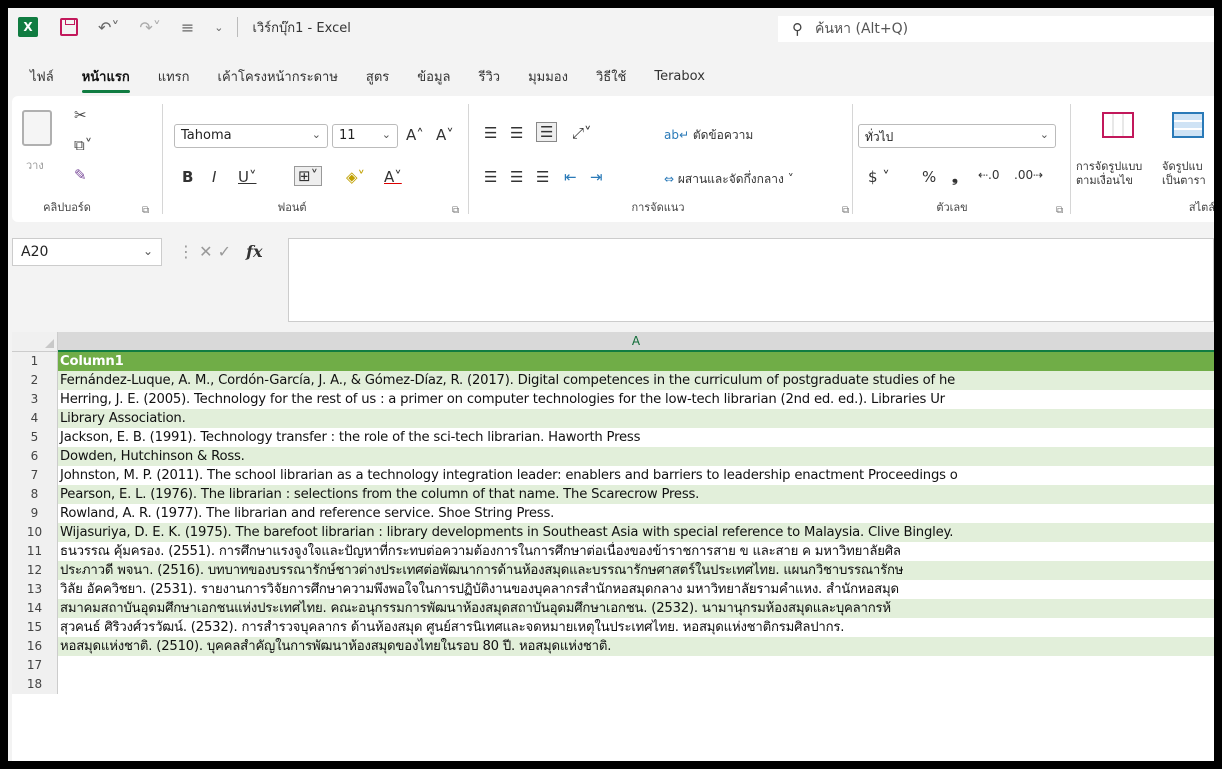  What do you see at coordinates (1109, 174) in the screenshot?
I see `conditional-formatting-button: การจัดรูปแบบ ตามเงื่อนไข` at bounding box center [1109, 174].